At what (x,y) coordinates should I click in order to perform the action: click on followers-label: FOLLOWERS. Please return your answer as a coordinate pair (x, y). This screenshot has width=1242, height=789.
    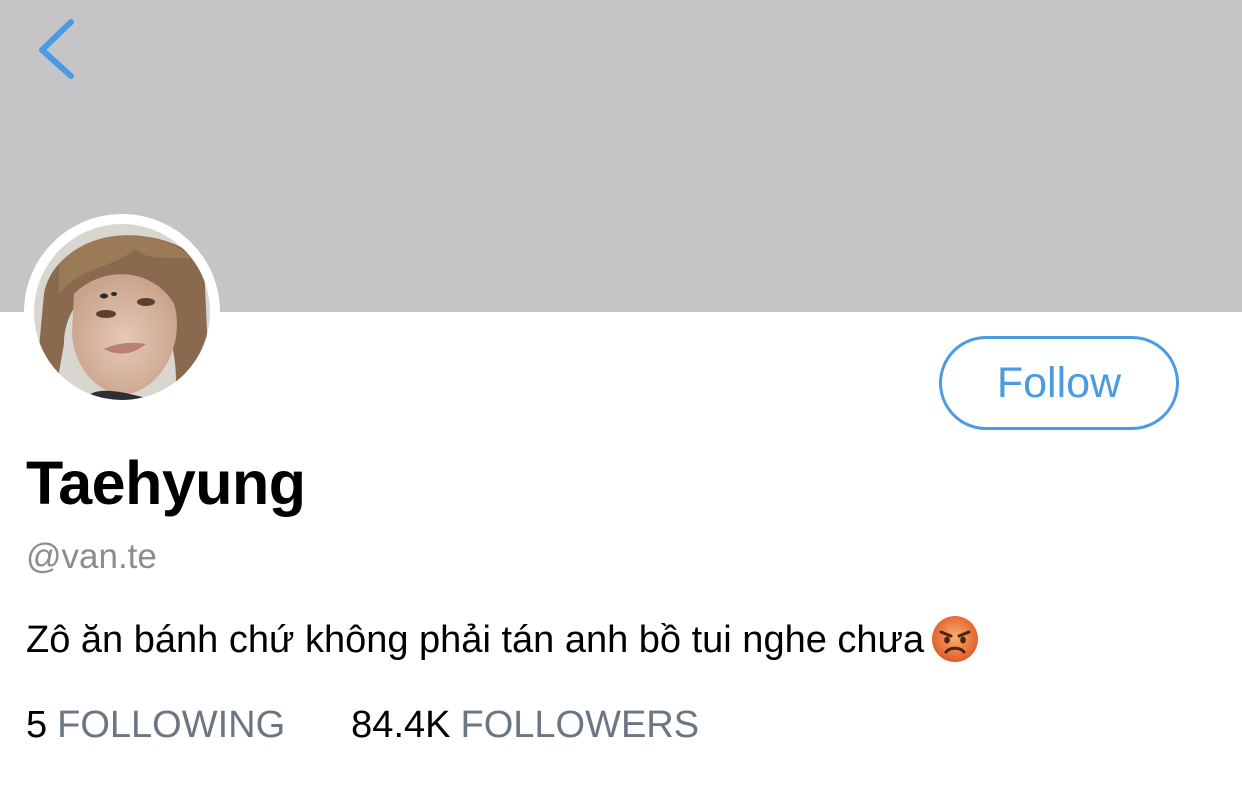
    Looking at the image, I should click on (580, 725).